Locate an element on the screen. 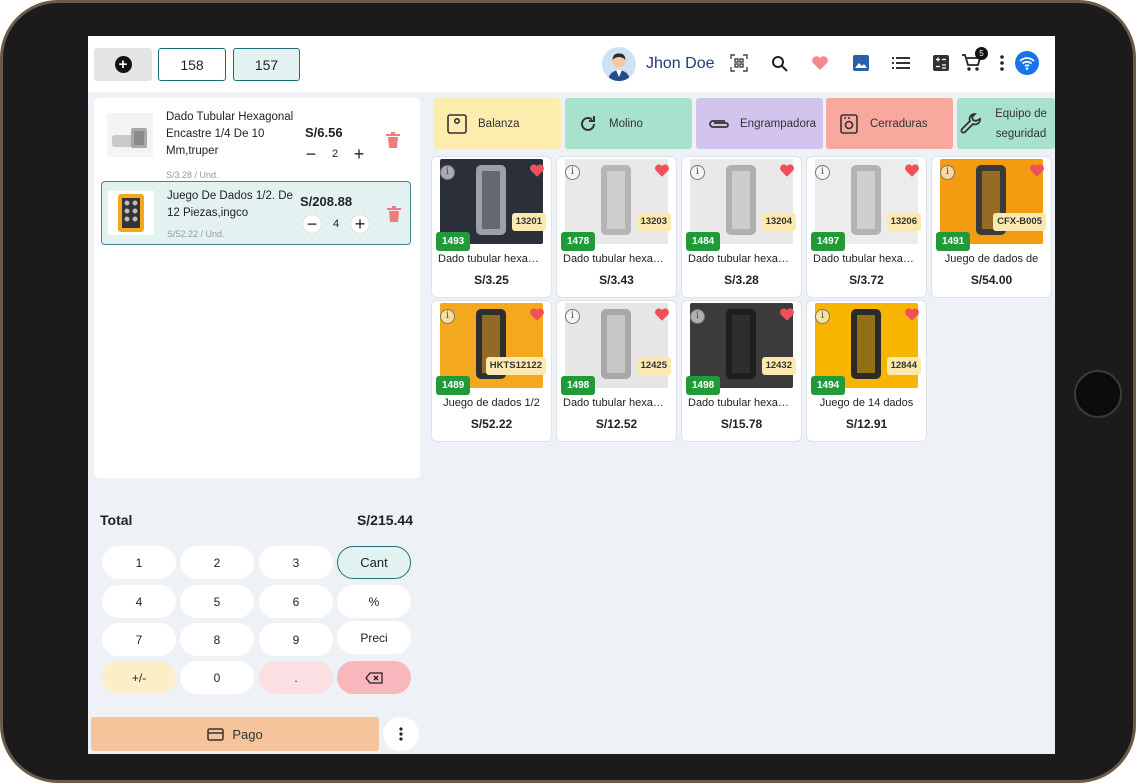 This screenshot has width=1136, height=783. category-cerraduras: Cerraduras is located at coordinates (889, 123).